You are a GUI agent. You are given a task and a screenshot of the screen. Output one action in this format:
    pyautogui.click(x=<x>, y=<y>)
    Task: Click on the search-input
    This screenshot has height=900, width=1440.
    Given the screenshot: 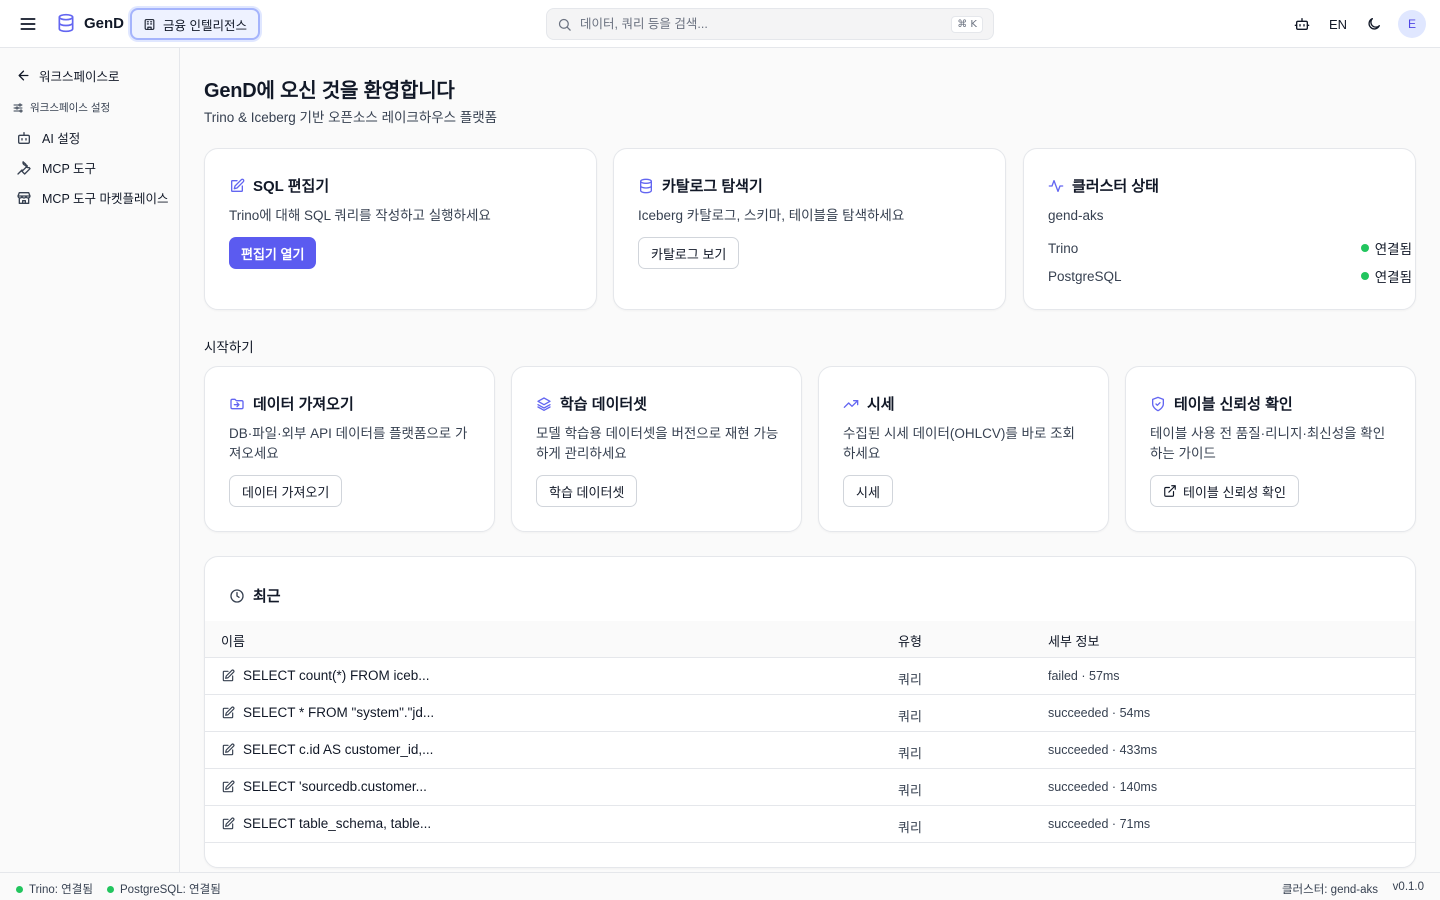 What is the action you would take?
    pyautogui.click(x=762, y=24)
    